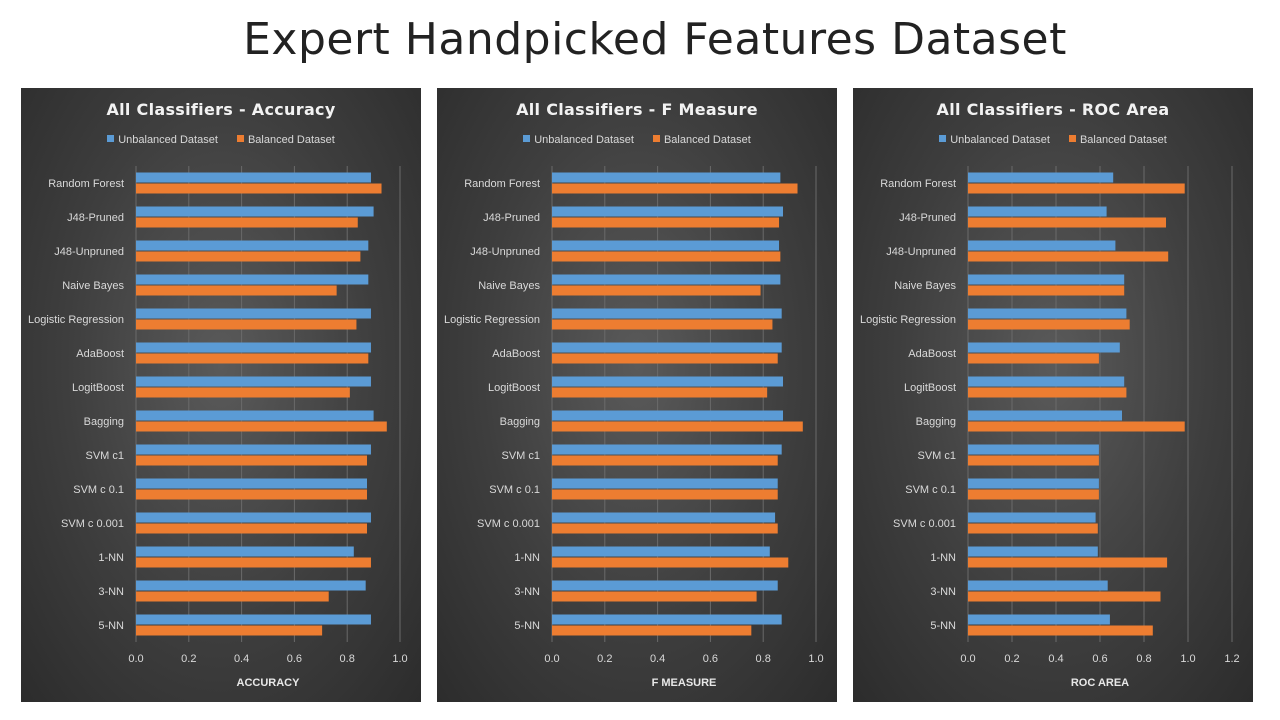  Describe the element at coordinates (943, 626) in the screenshot. I see `category-label: 5-NN` at that location.